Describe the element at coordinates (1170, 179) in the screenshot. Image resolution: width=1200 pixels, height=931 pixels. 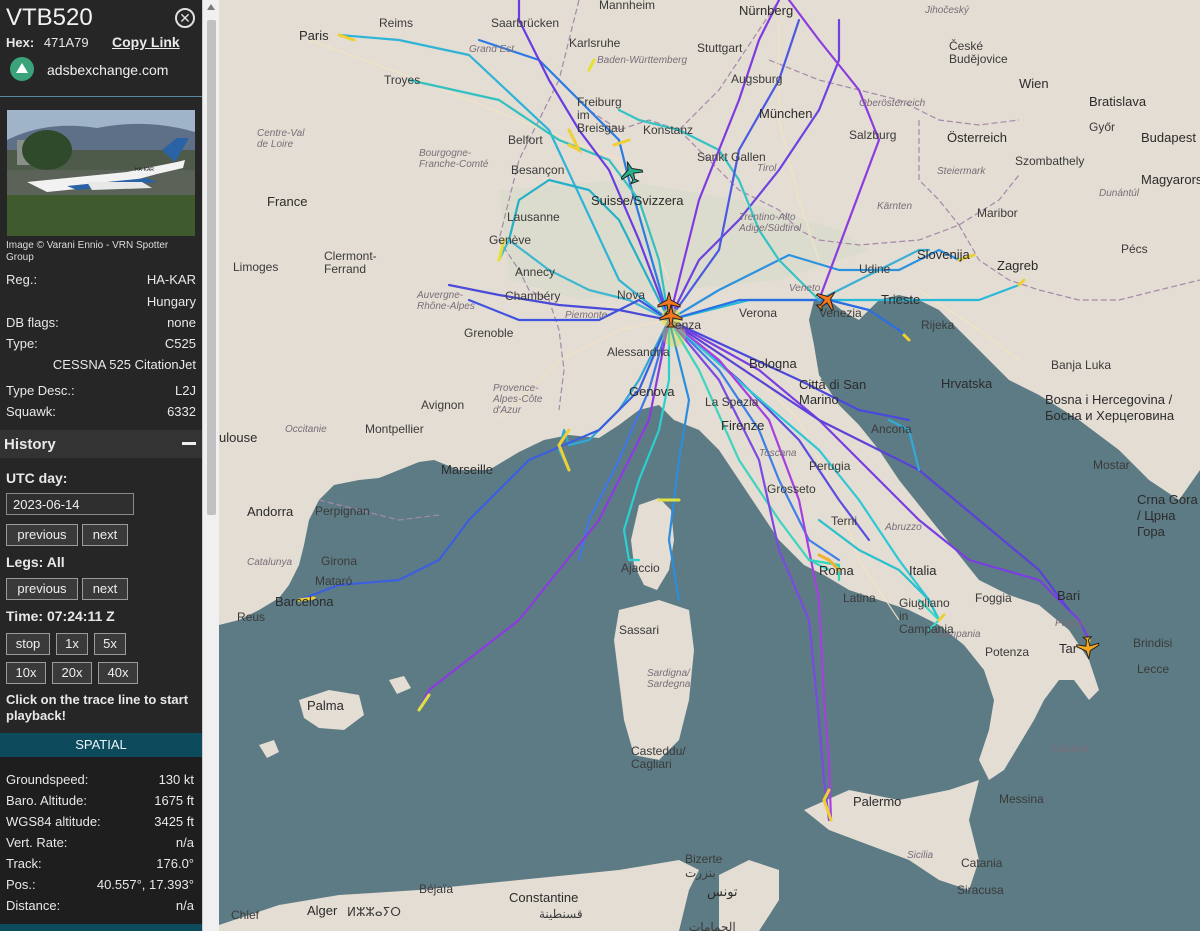
I see `map-label: Magyarorszá` at that location.